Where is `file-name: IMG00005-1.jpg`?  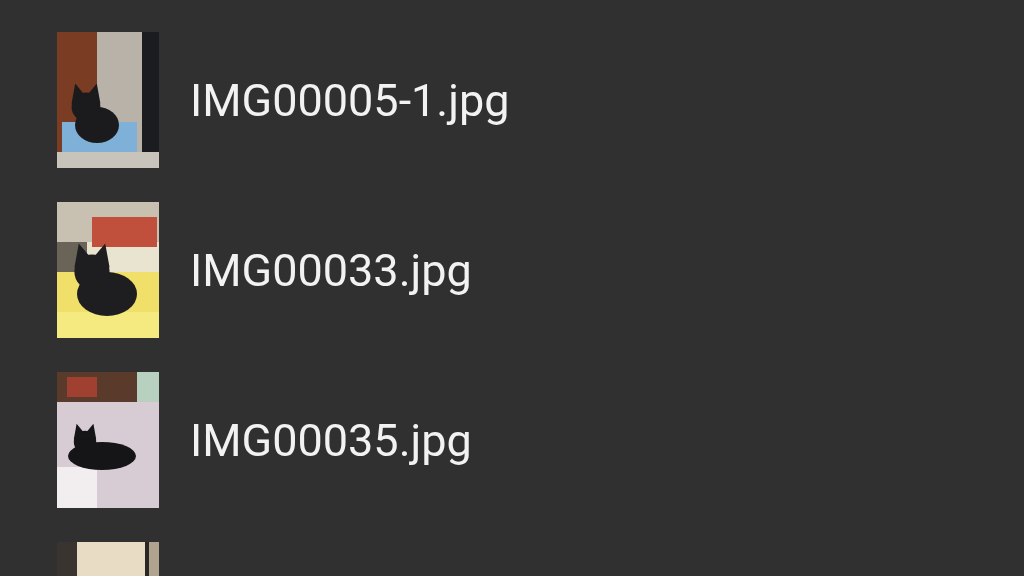 file-name: IMG00005-1.jpg is located at coordinates (350, 100).